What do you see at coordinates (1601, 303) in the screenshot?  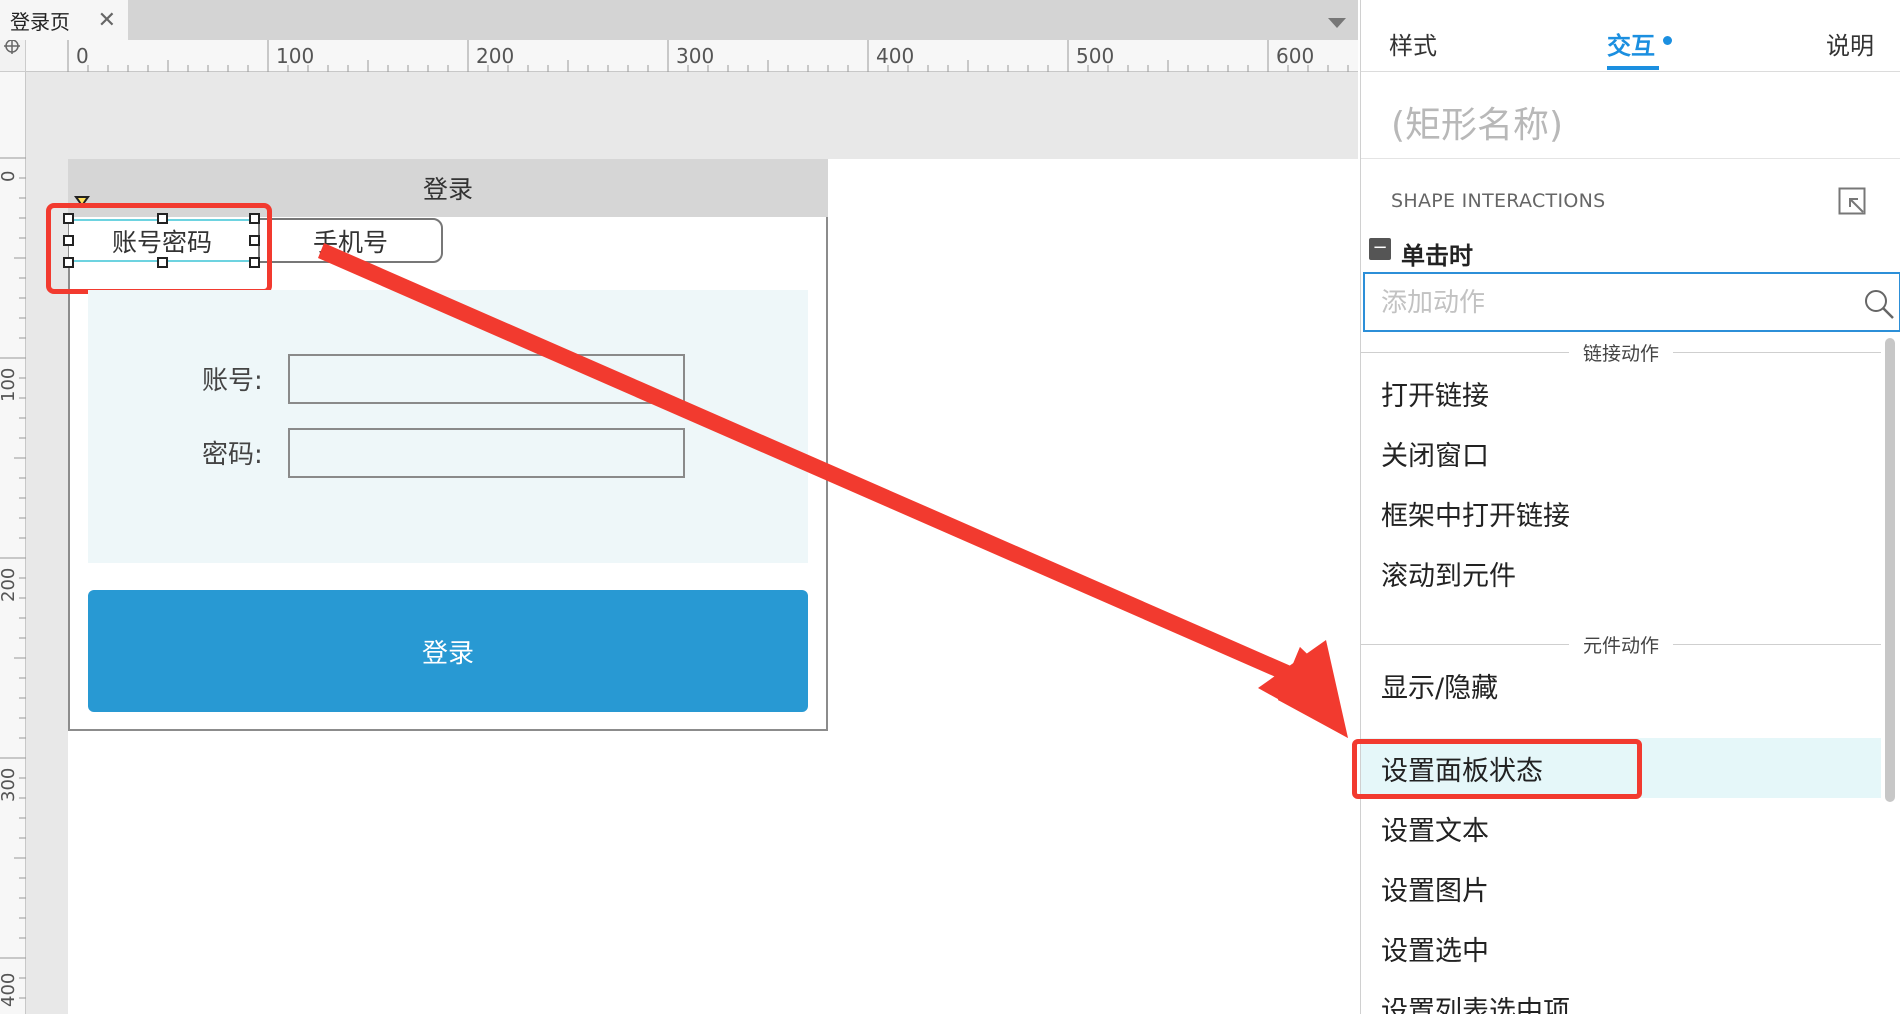 I see `action-search-input` at bounding box center [1601, 303].